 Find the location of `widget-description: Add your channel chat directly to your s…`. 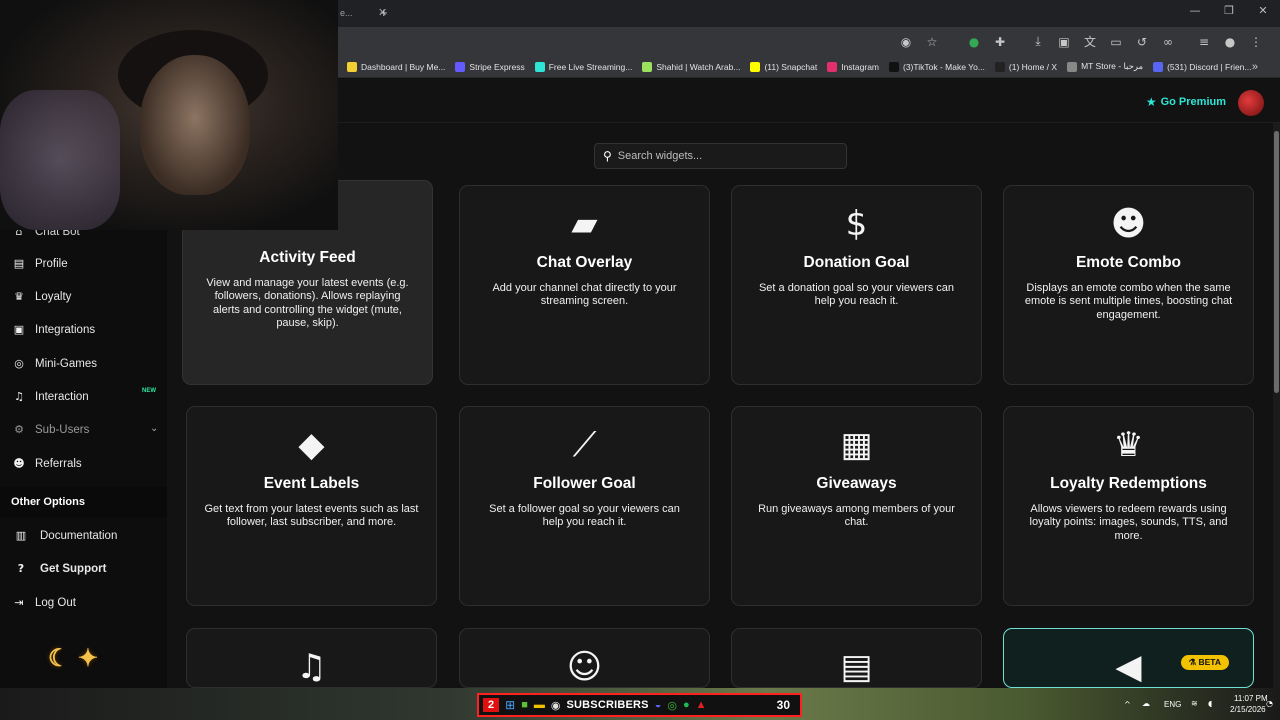

widget-description: Add your channel chat directly to your s… is located at coordinates (584, 295).